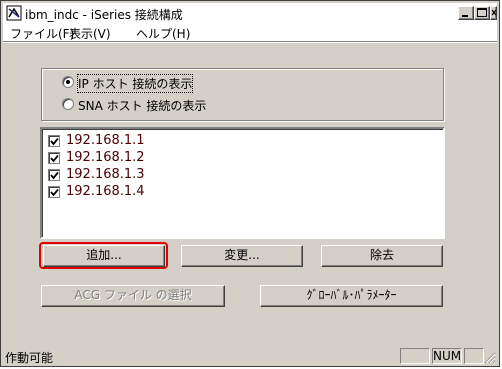  Describe the element at coordinates (105, 174) in the screenshot. I see `connection-address: 192.168.1.3` at that location.